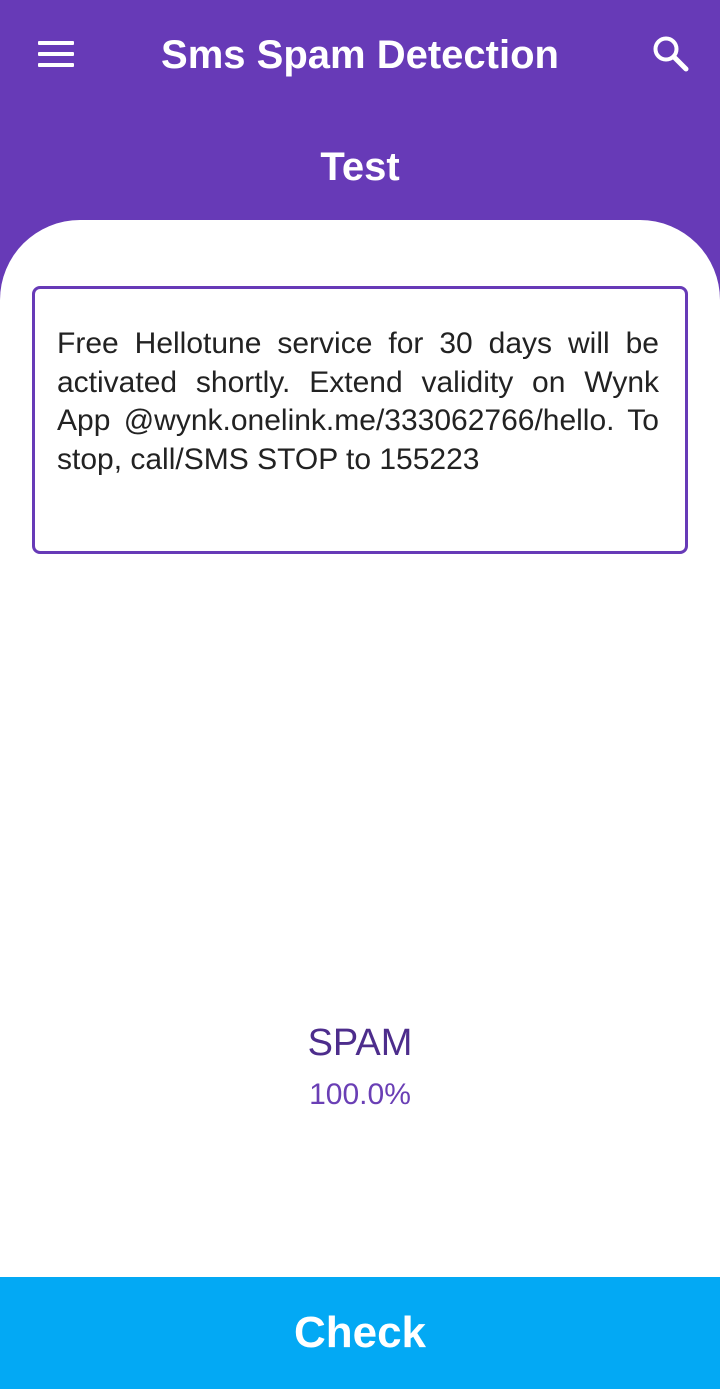 This screenshot has height=1389, width=720. What do you see at coordinates (360, 1094) in the screenshot?
I see `result-score: 100.0%` at bounding box center [360, 1094].